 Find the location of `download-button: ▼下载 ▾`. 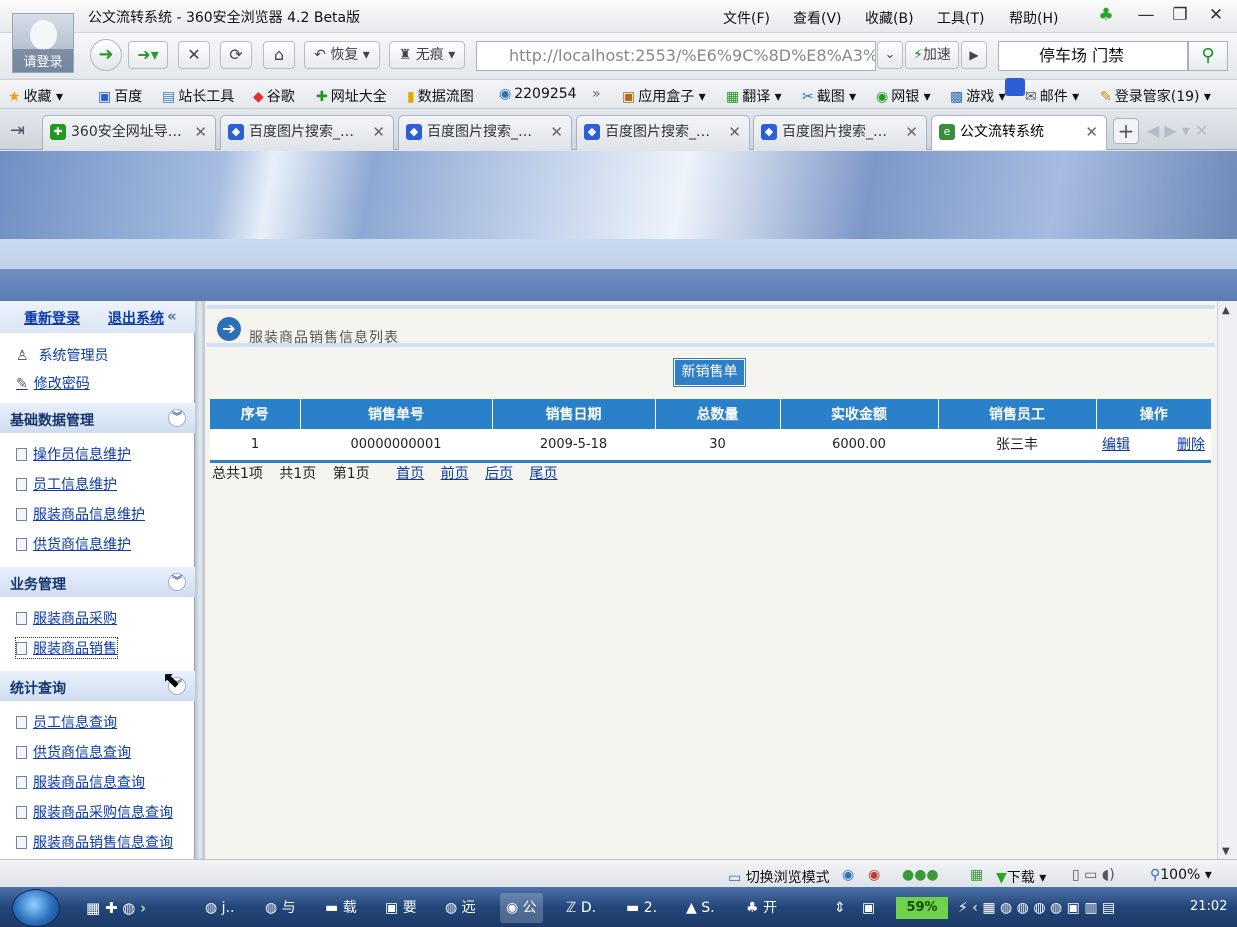

download-button: ▼下载 ▾ is located at coordinates (1021, 877).